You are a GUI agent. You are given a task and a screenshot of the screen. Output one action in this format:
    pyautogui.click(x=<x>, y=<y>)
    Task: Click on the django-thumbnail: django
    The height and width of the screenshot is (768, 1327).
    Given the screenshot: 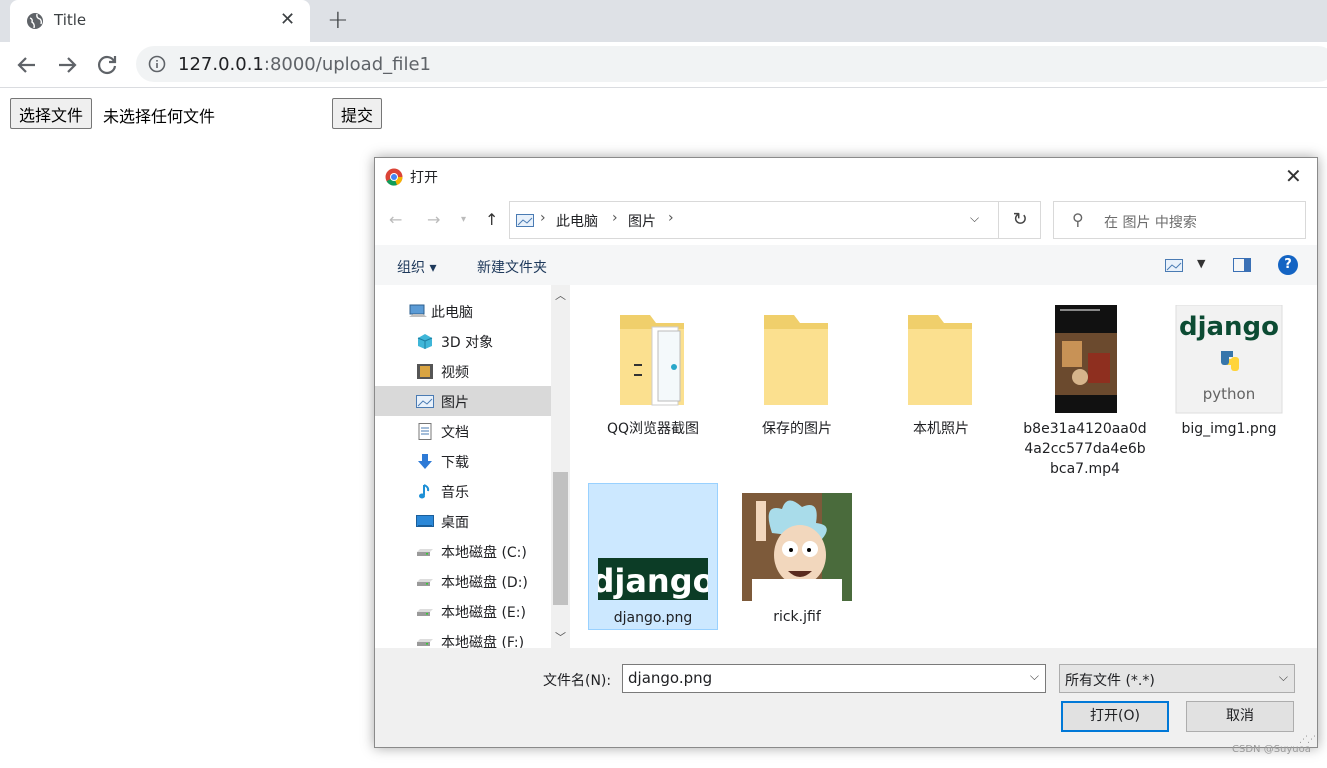 What is the action you would take?
    pyautogui.click(x=653, y=579)
    